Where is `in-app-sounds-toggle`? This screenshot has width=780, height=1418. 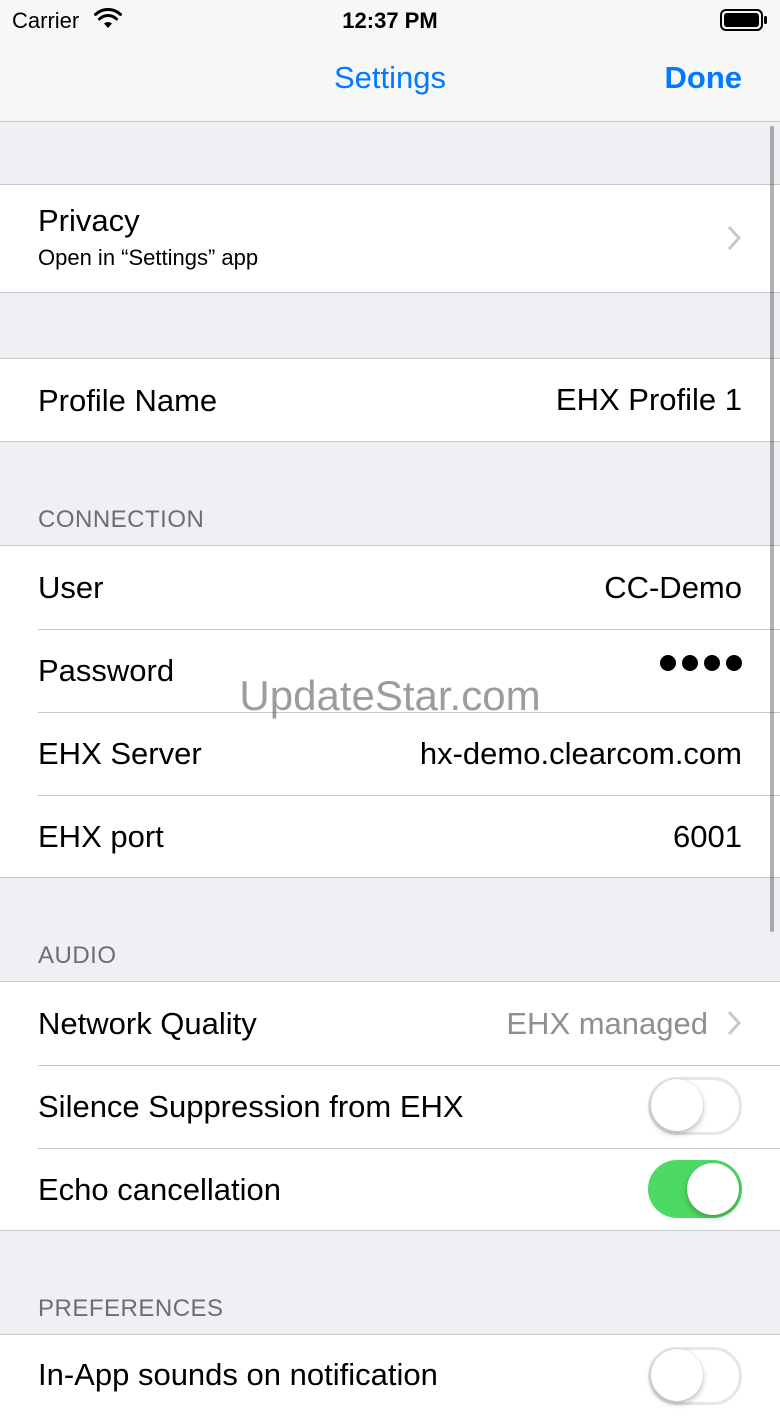 in-app-sounds-toggle is located at coordinates (695, 1376).